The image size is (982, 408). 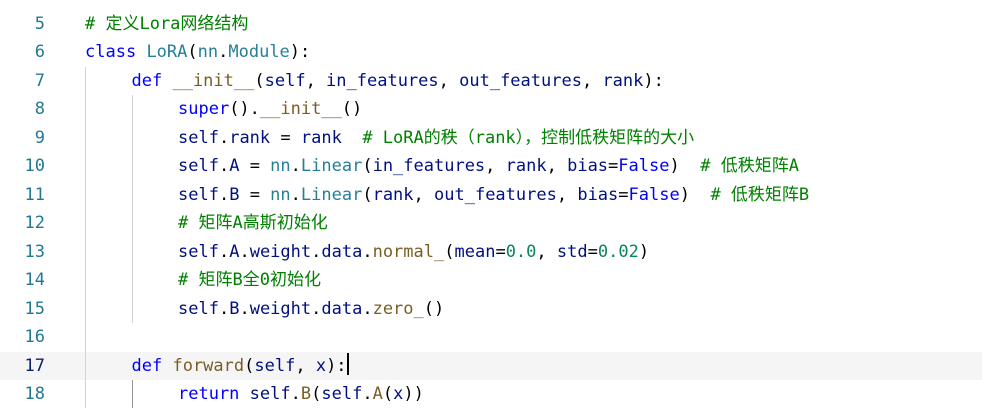 What do you see at coordinates (39, 109) in the screenshot?
I see `line-number: 8` at bounding box center [39, 109].